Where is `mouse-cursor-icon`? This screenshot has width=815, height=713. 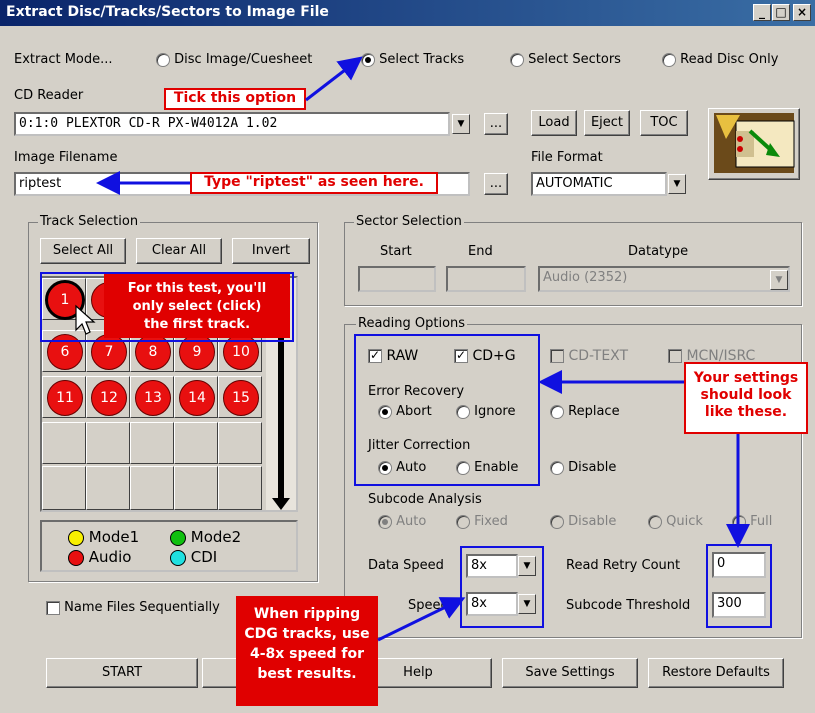 mouse-cursor-icon is located at coordinates (85, 319).